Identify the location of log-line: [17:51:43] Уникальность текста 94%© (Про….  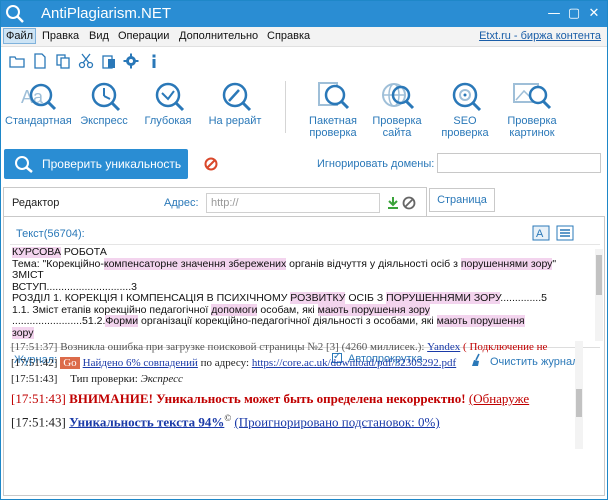
(225, 421).